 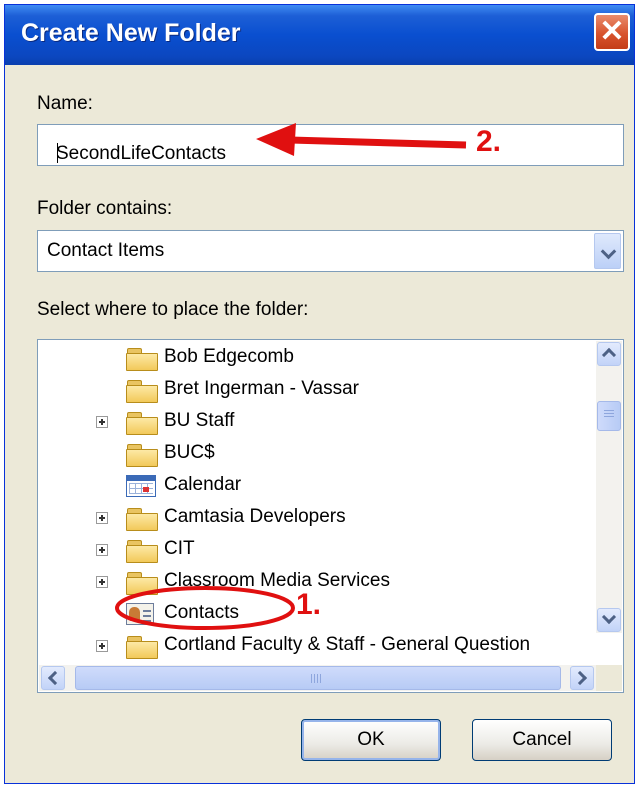 I want to click on horizontal-scroll-thumb, so click(x=318, y=678).